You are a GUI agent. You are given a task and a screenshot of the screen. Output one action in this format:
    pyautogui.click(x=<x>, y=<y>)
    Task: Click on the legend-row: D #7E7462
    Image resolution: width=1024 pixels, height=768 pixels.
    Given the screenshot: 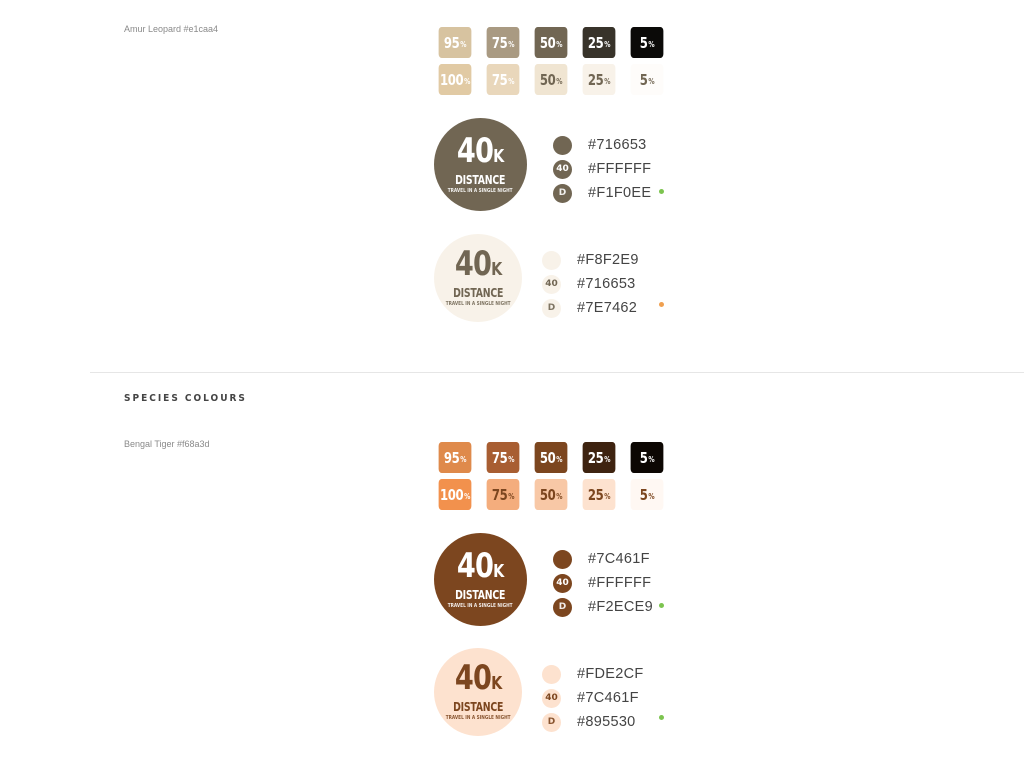 What is the action you would take?
    pyautogui.click(x=590, y=308)
    